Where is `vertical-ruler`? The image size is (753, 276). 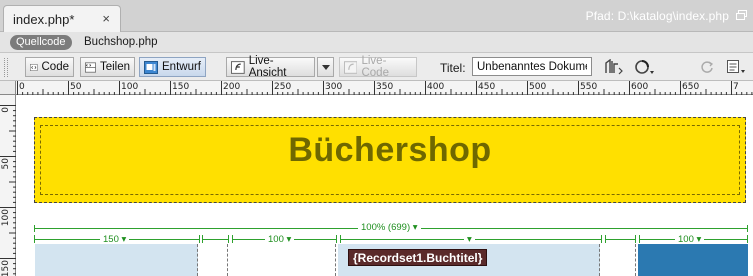
vertical-ruler is located at coordinates (8, 185).